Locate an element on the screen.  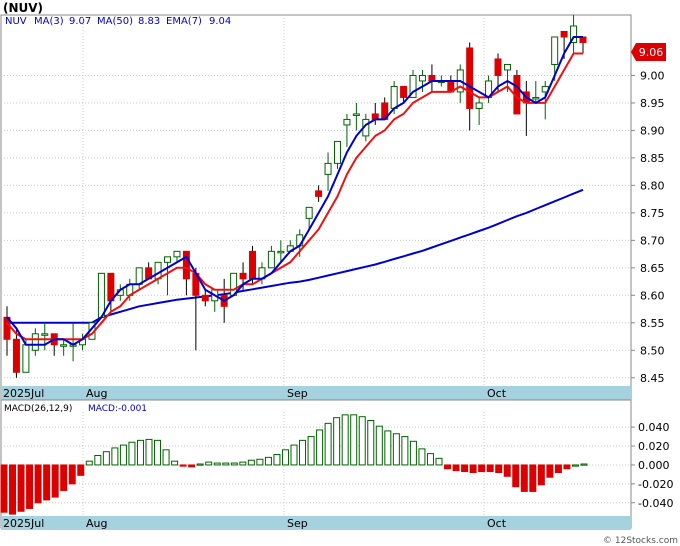
macd-x-label: Oct is located at coordinates (497, 523).